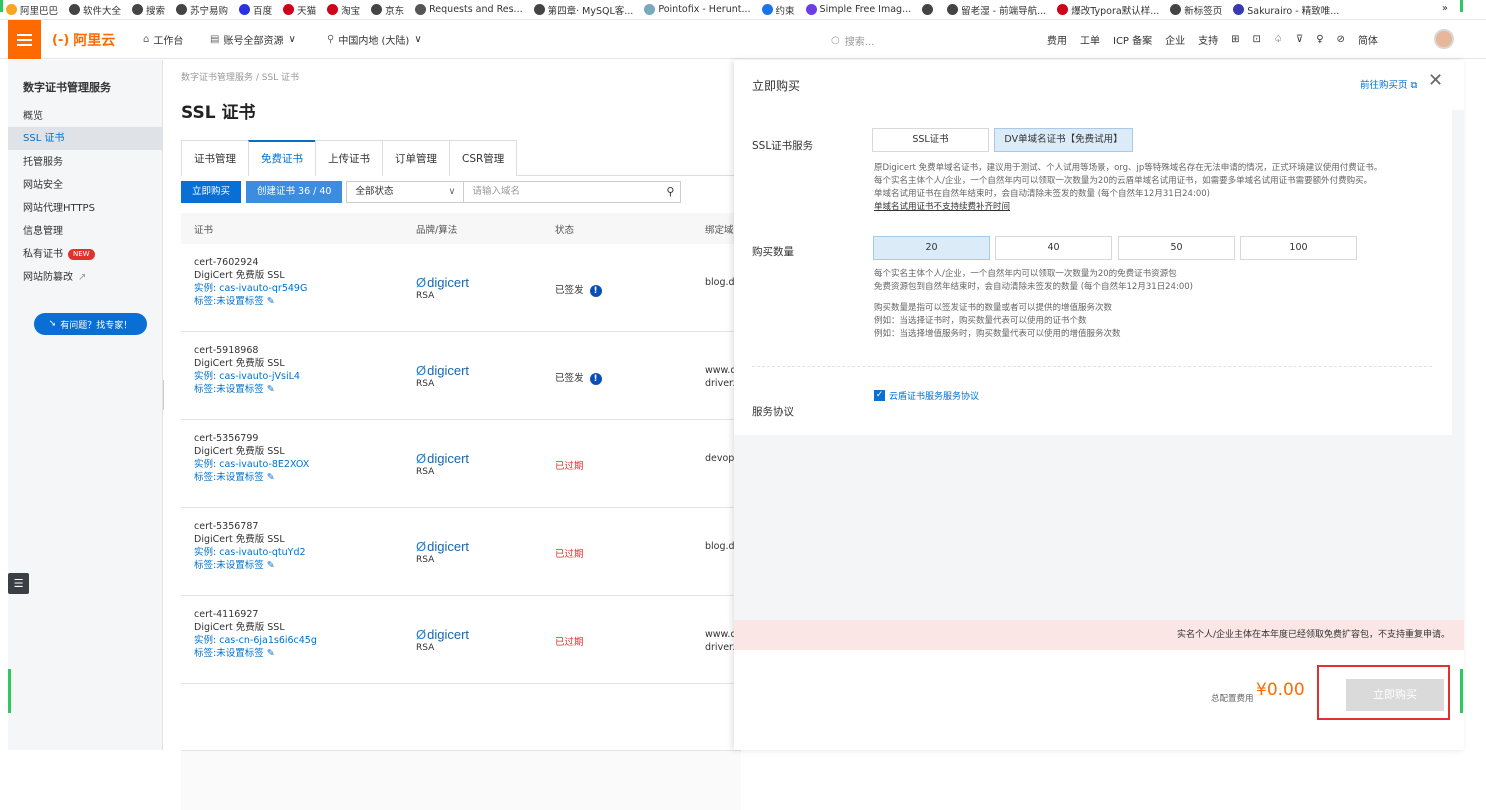 This screenshot has height=810, width=1486. I want to click on cloud-shell-icon: ⊞, so click(1235, 39).